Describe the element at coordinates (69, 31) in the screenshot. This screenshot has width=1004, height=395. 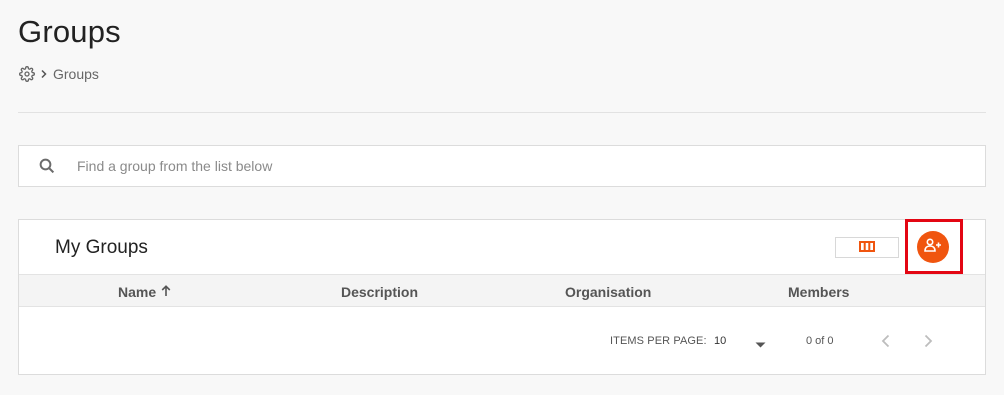
I see `page-title: Groups` at that location.